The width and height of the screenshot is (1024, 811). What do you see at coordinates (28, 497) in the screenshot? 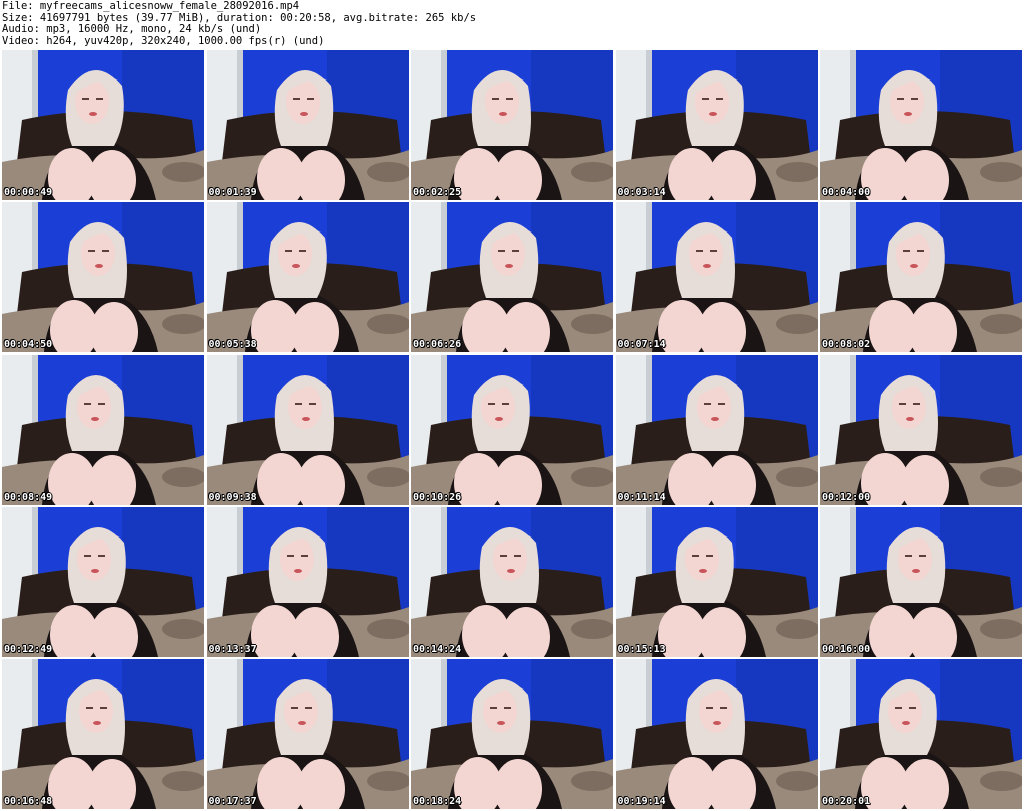
I see `thumbnail-timestamp: 00:08:49` at bounding box center [28, 497].